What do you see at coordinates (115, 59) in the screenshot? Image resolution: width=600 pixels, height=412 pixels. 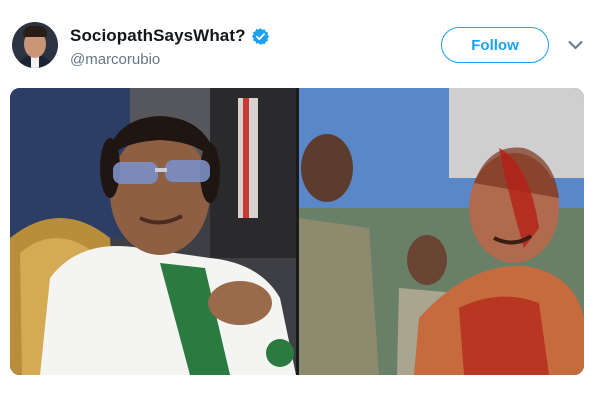 I see `user-handle: @marcorubio` at bounding box center [115, 59].